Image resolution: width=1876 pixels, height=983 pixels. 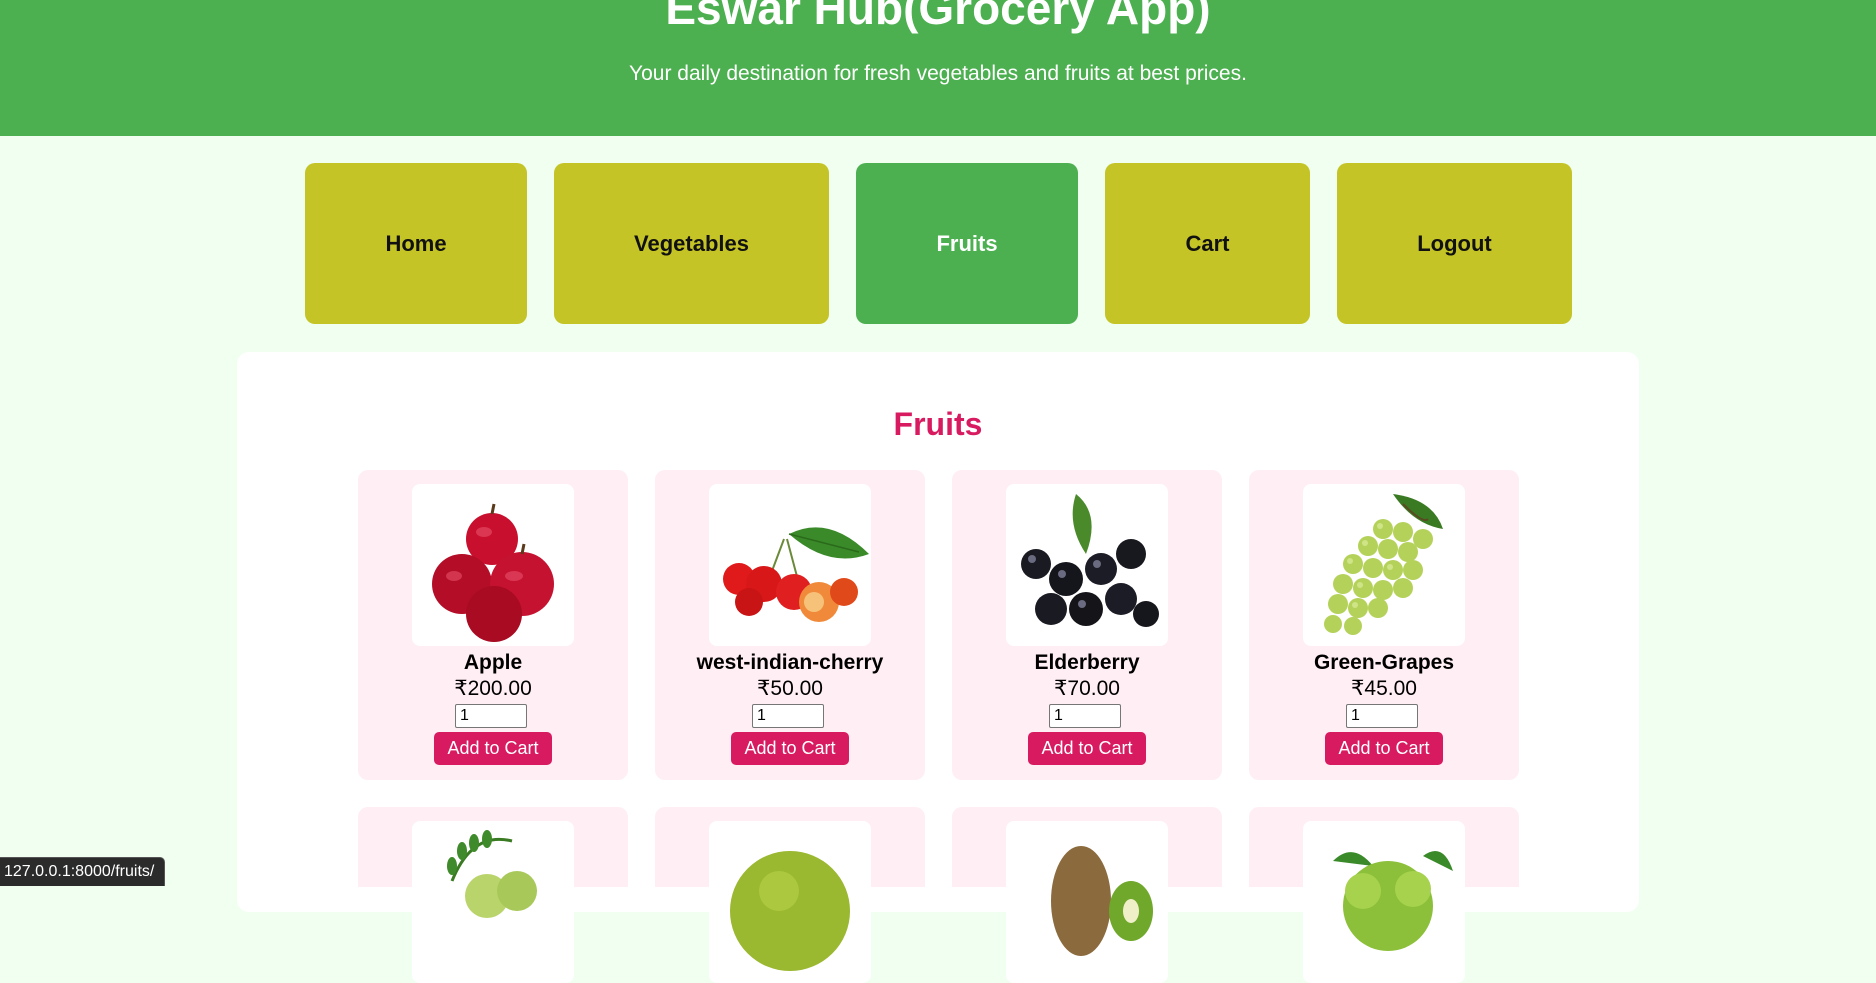 What do you see at coordinates (493, 662) in the screenshot?
I see `product-name: Apple` at bounding box center [493, 662].